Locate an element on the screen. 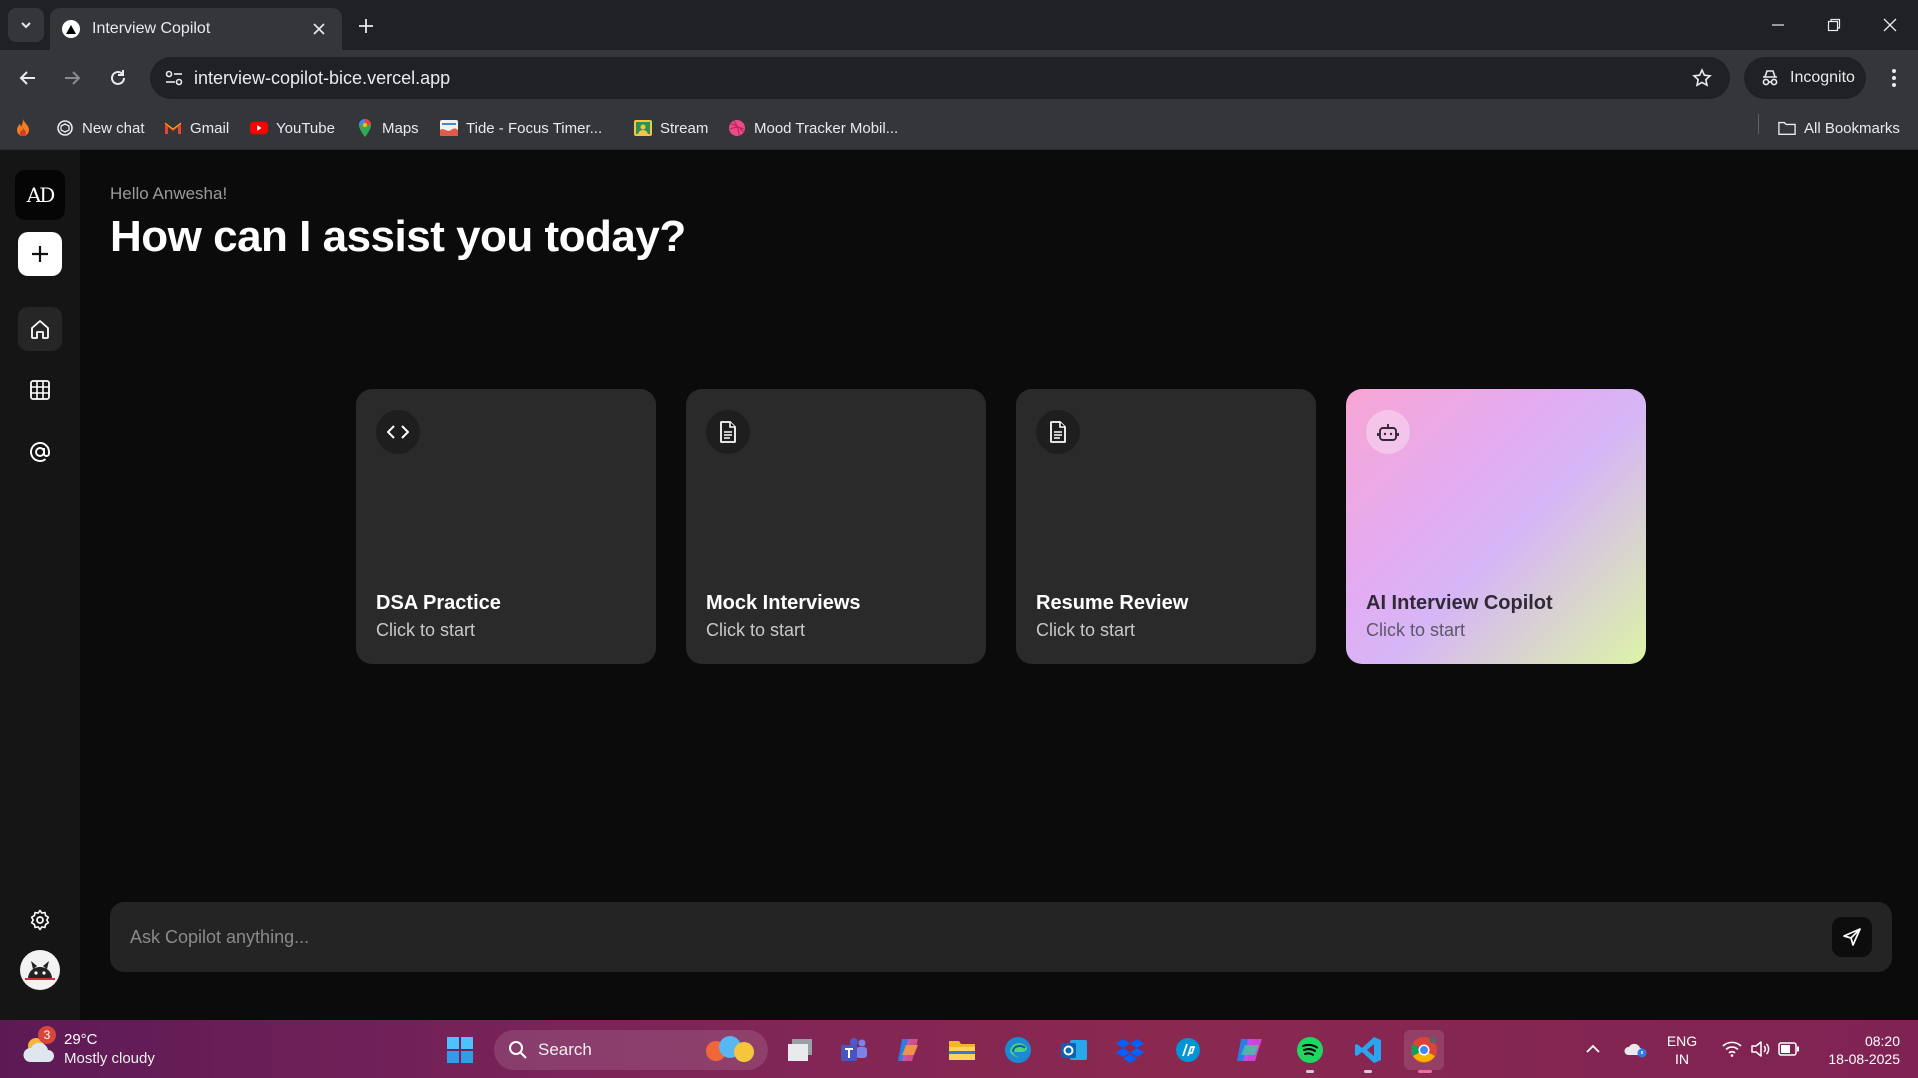  robot-icon is located at coordinates (1388, 432).